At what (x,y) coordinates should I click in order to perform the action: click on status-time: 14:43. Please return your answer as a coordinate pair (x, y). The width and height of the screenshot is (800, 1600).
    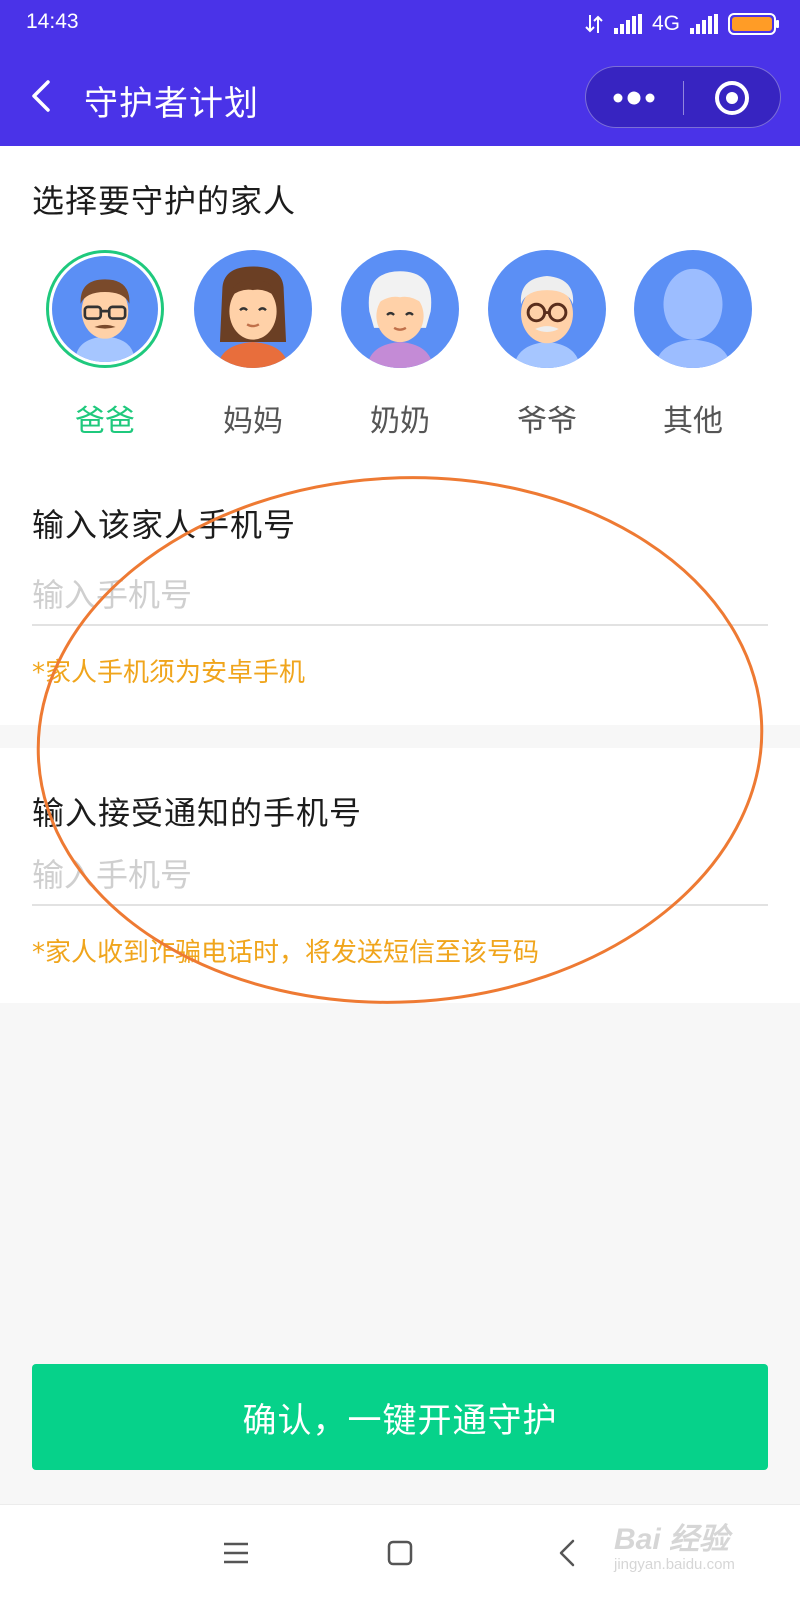
    Looking at the image, I should click on (52, 21).